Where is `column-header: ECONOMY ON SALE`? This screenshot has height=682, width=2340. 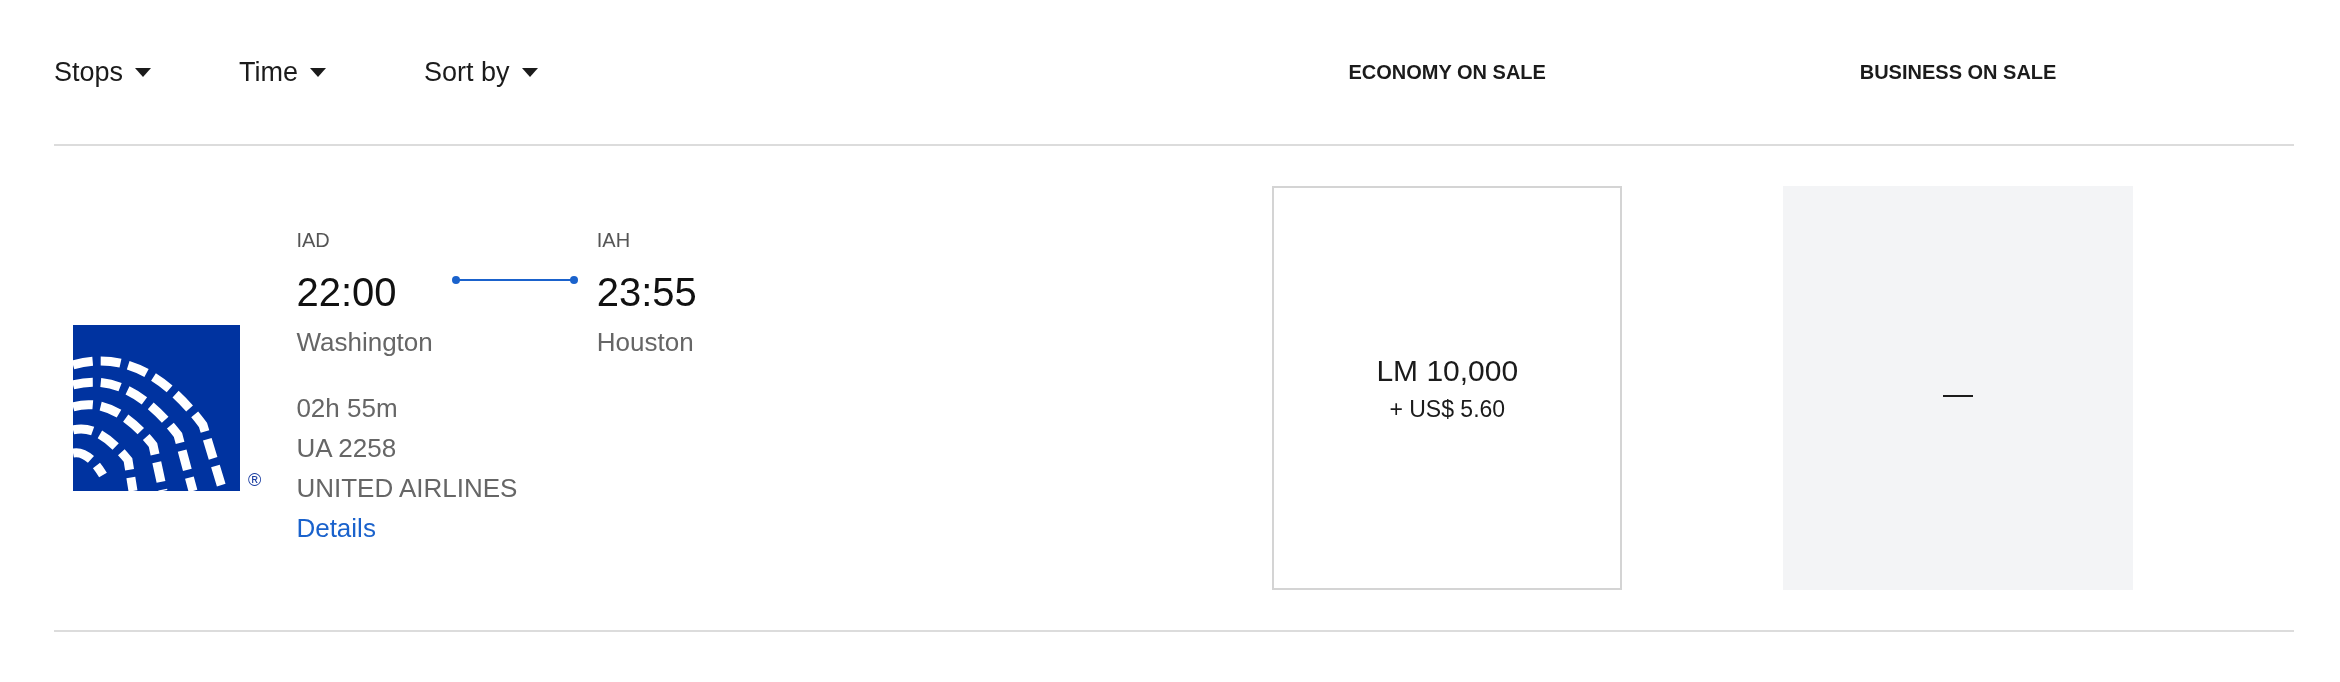
column-header: ECONOMY ON SALE is located at coordinates (1447, 72).